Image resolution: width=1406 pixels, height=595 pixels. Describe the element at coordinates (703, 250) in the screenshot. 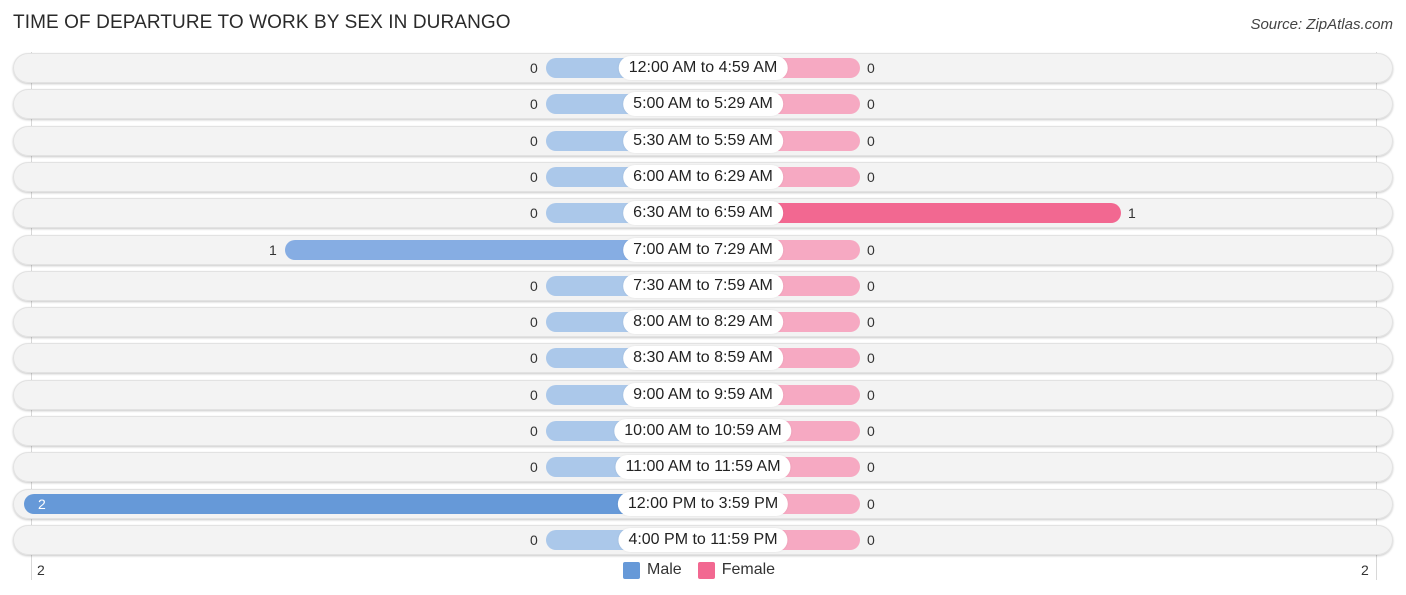

I see `category-label: 7:00 AM to 7:29 AM` at that location.